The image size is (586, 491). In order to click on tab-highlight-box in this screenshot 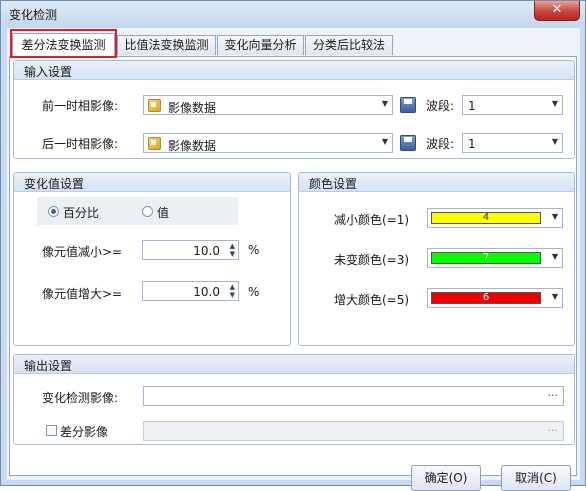, I will do `click(63, 43)`.